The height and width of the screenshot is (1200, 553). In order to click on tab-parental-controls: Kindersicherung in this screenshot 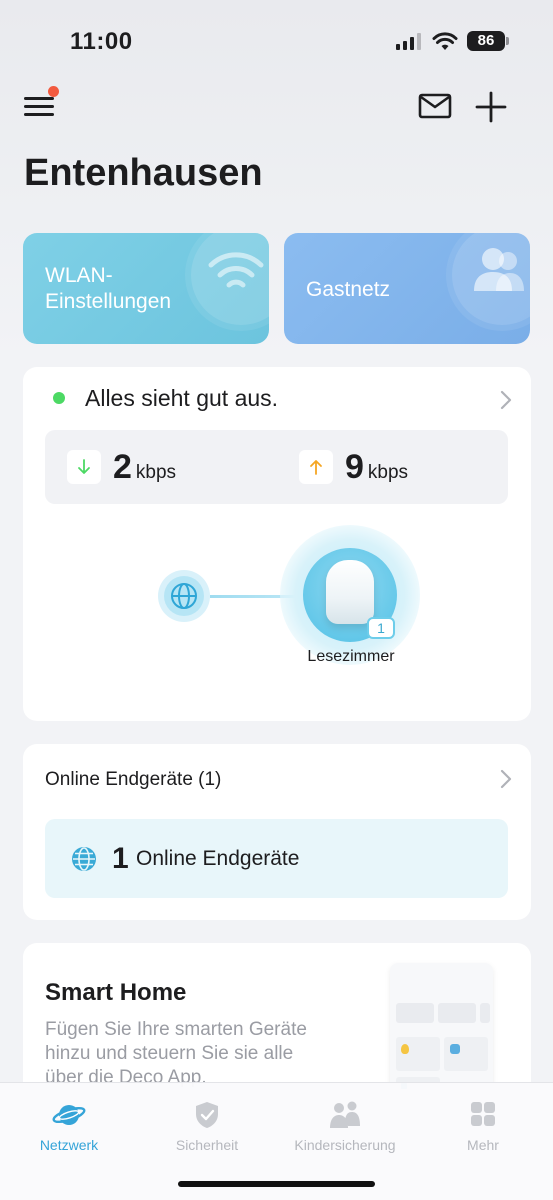, I will do `click(345, 1123)`.